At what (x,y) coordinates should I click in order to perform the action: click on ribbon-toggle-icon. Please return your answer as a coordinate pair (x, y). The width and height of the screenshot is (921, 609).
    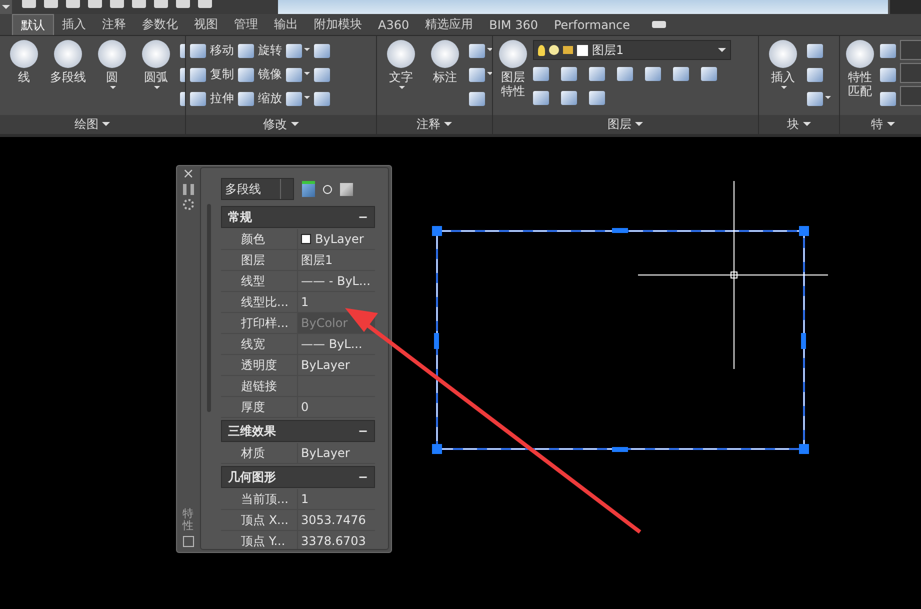
    Looking at the image, I should click on (659, 24).